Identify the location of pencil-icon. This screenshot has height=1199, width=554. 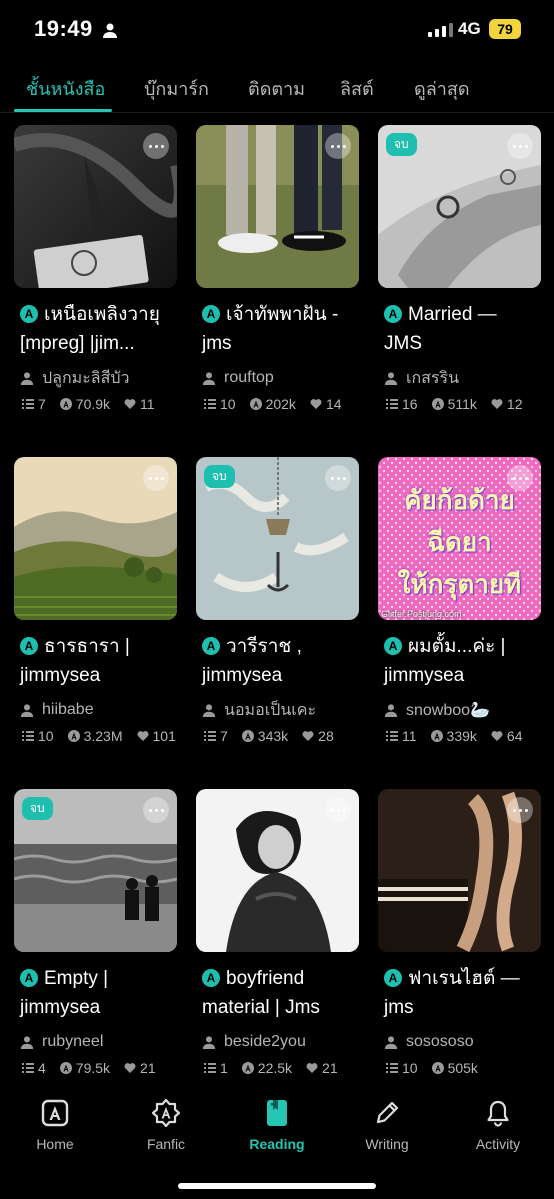
(387, 1112).